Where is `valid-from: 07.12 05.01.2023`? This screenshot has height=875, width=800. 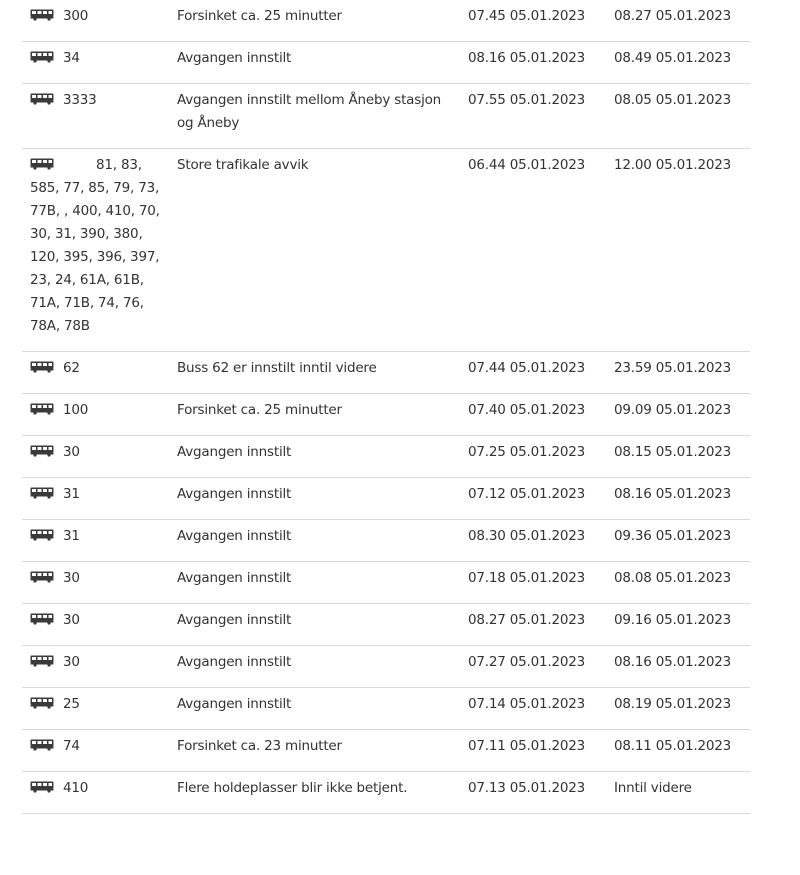
valid-from: 07.12 05.01.2023 is located at coordinates (527, 494).